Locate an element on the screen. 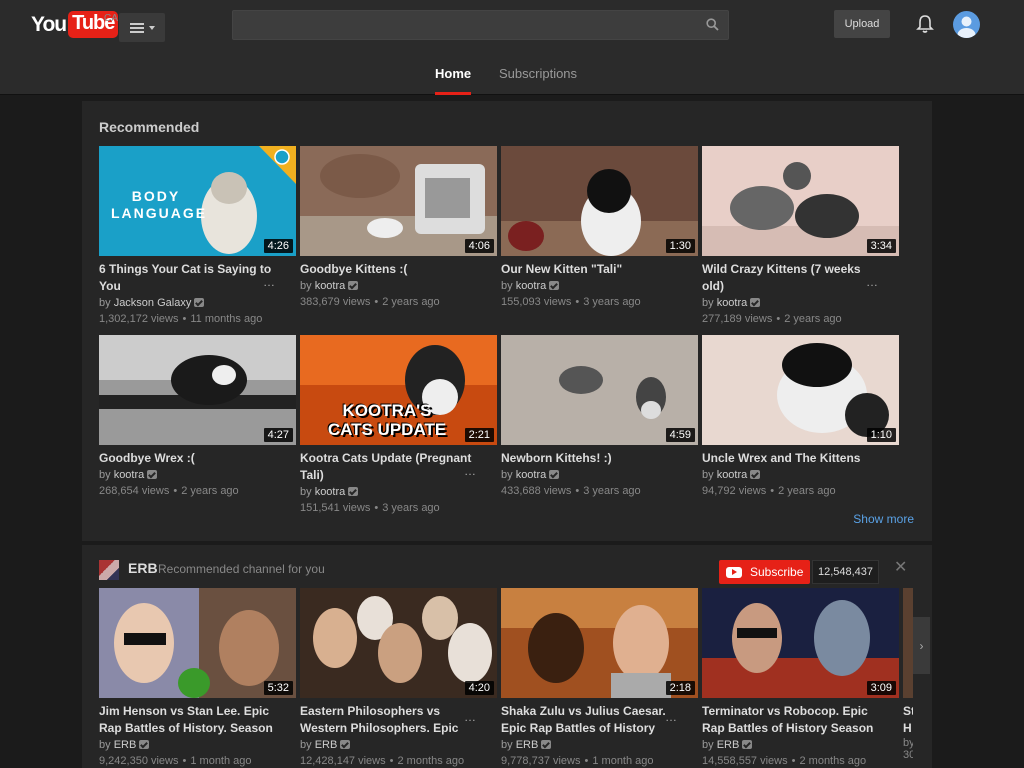 This screenshot has height=768, width=1024. masthead: You Tube CA Upload Home Subscriptions is located at coordinates (512, 47).